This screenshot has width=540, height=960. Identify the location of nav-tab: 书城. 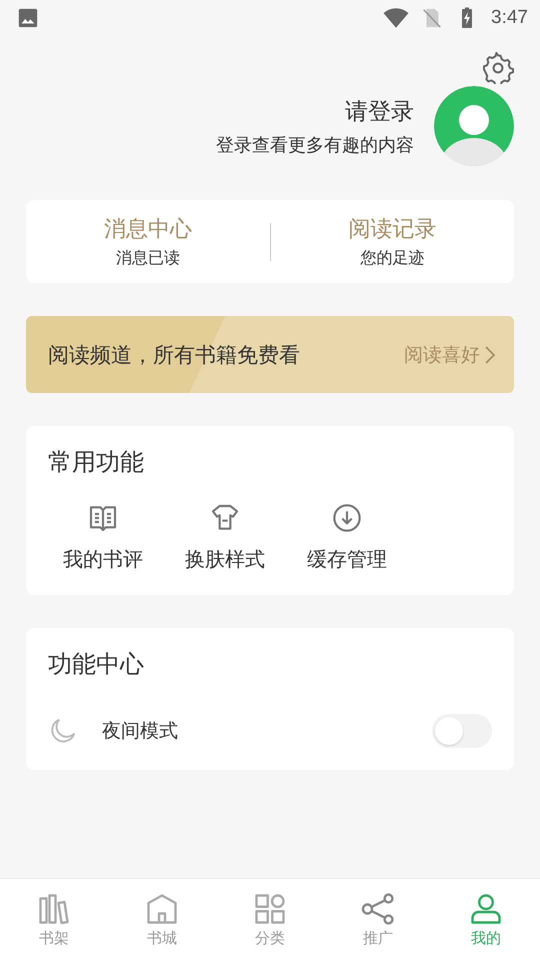
(162, 919).